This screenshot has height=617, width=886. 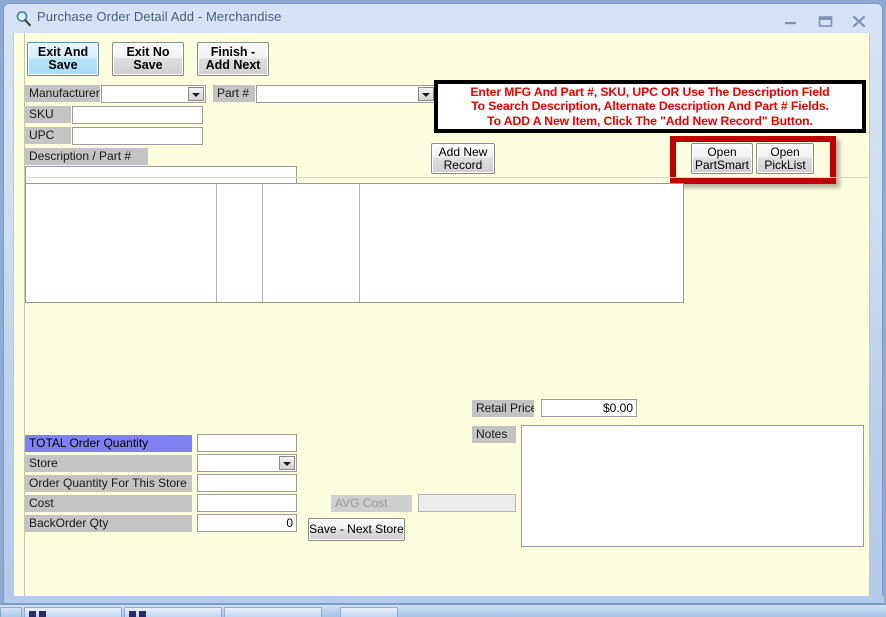 What do you see at coordinates (161, 175) in the screenshot?
I see `description-input` at bounding box center [161, 175].